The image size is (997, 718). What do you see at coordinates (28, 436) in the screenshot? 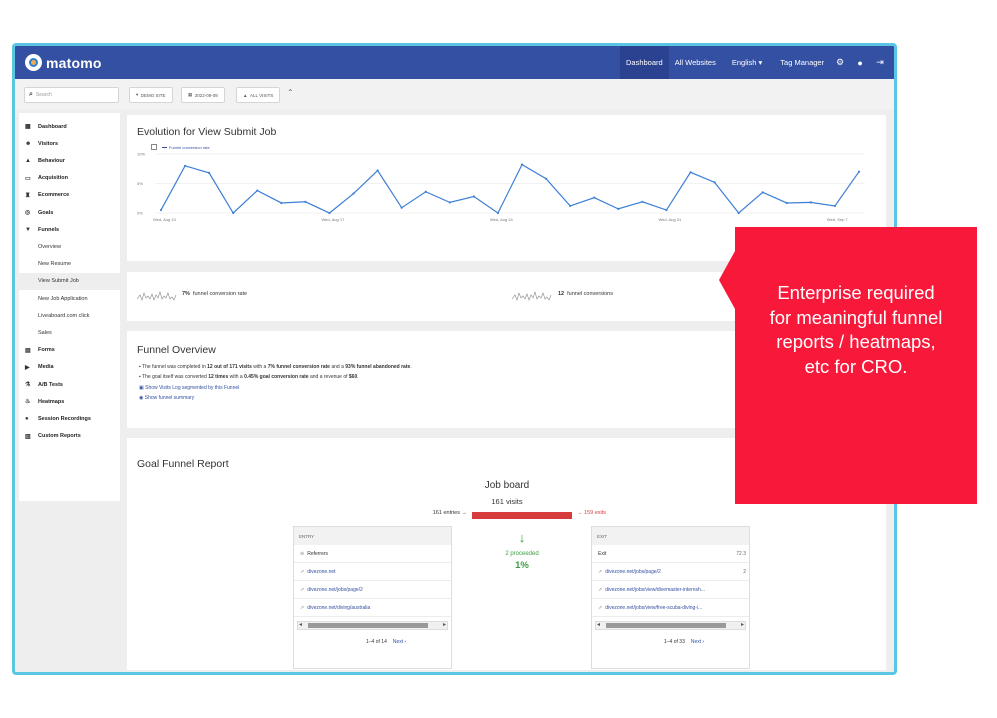
I see `report-icon: ▥` at bounding box center [28, 436].